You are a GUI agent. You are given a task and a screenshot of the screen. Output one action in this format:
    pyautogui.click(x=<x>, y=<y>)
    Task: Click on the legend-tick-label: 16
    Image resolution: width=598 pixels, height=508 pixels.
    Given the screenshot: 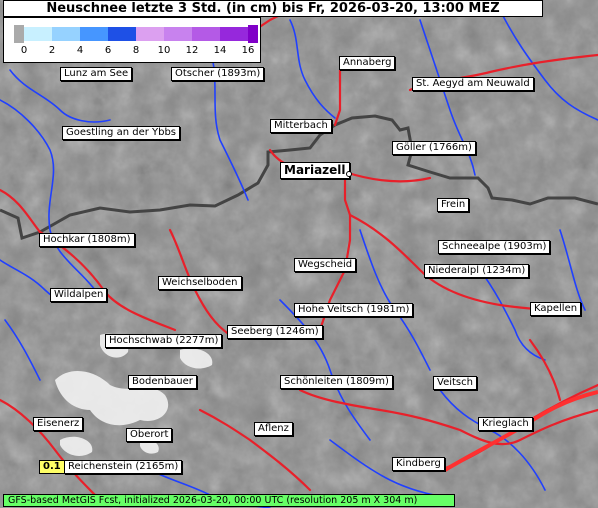 What is the action you would take?
    pyautogui.click(x=248, y=50)
    